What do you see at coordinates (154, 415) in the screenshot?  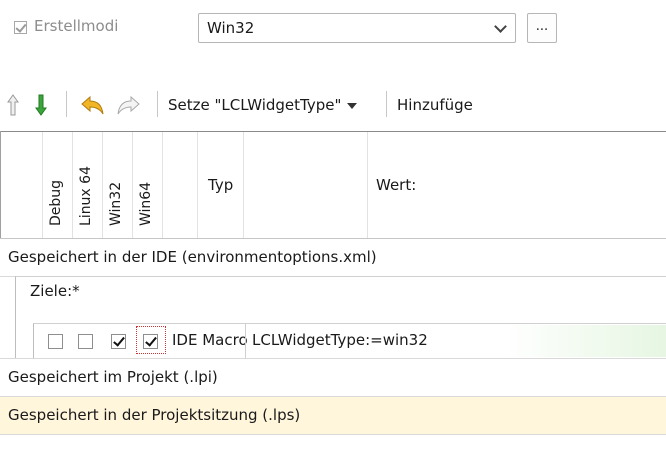 I see `group-label-session: Gespeichert in der Projektsitzung (.lps)` at bounding box center [154, 415].